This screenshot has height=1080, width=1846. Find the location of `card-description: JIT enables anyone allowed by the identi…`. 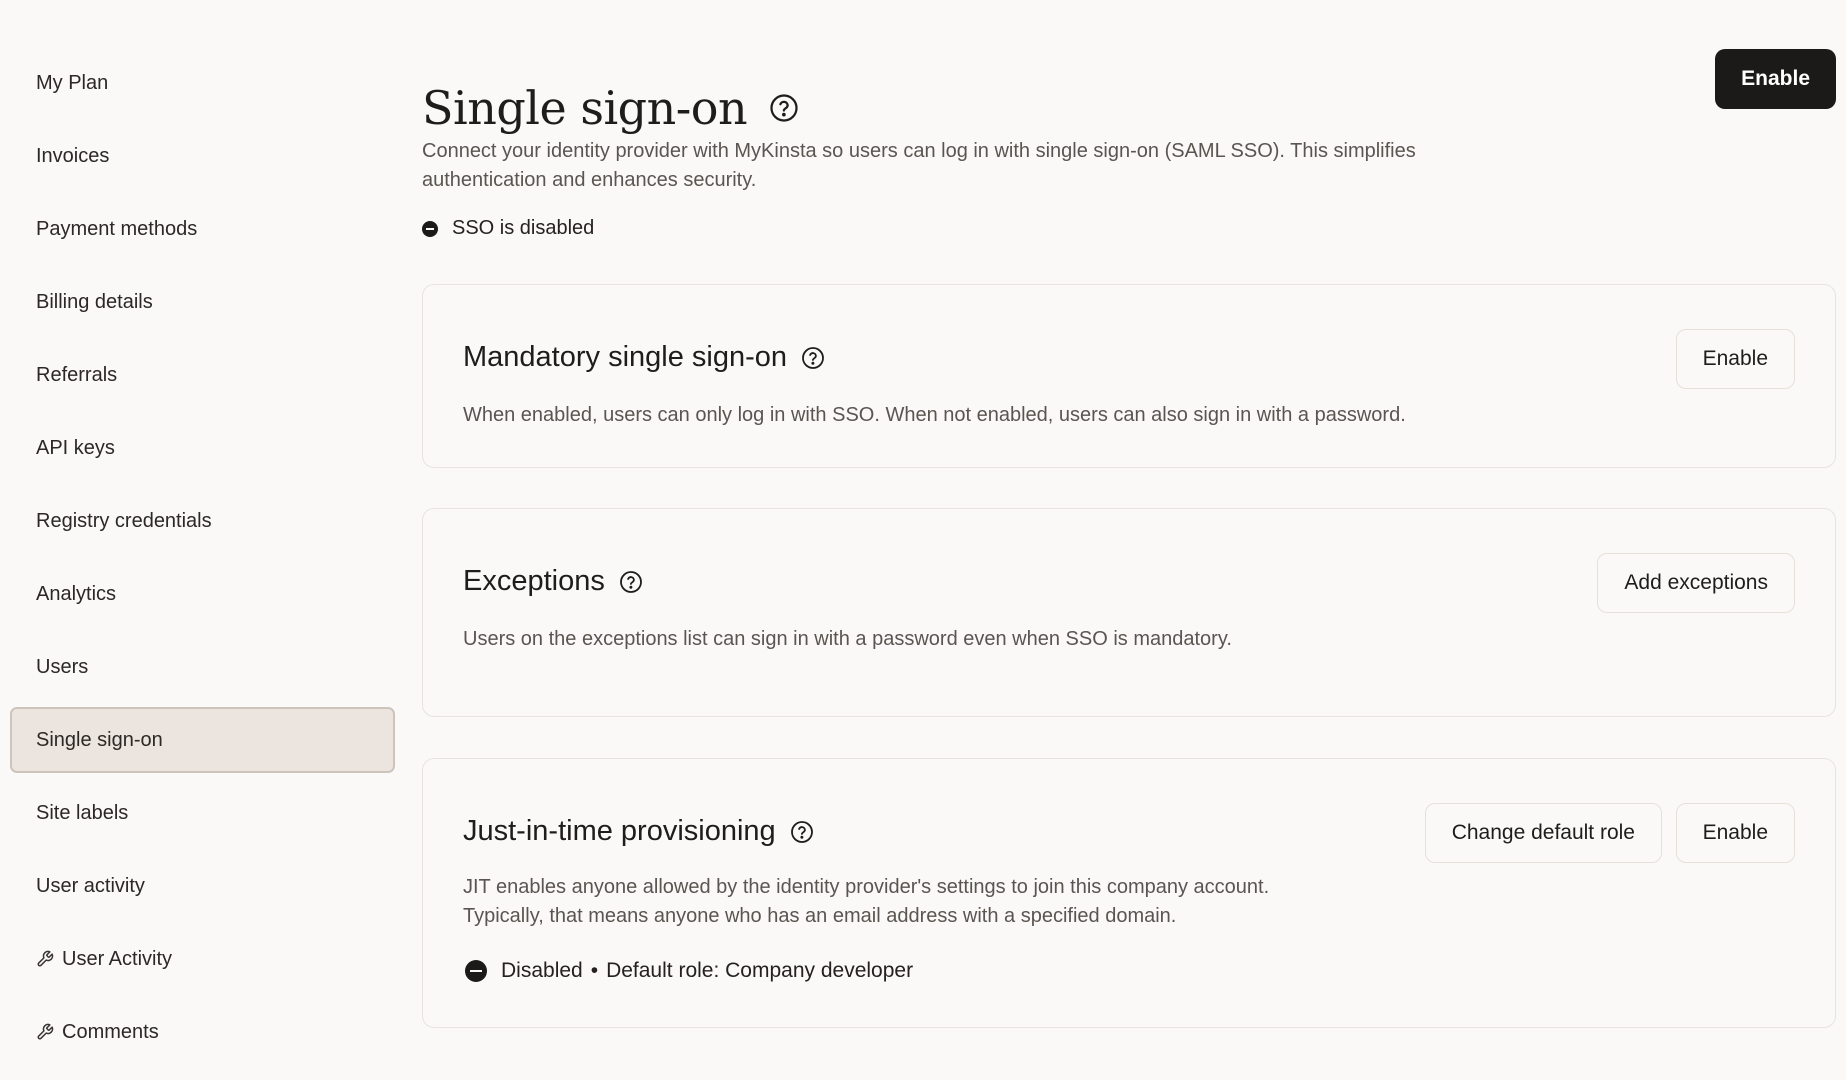

card-description: JIT enables anyone allowed by the identi… is located at coordinates (866, 902).